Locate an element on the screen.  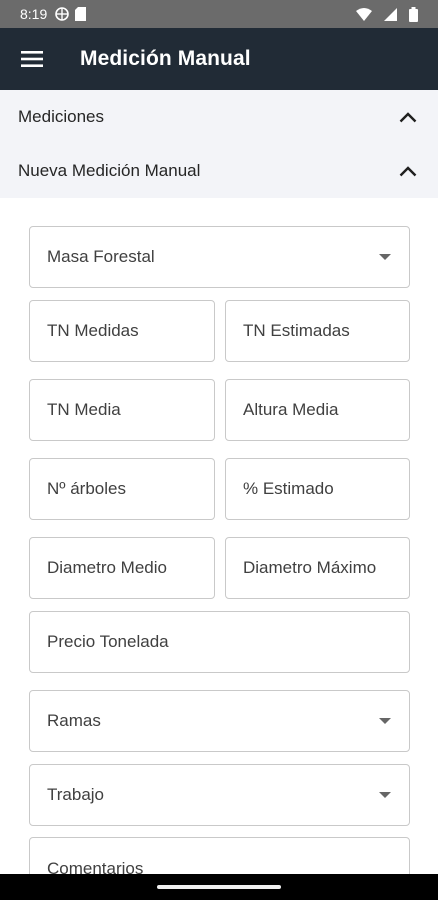
signal-icon is located at coordinates (390, 14).